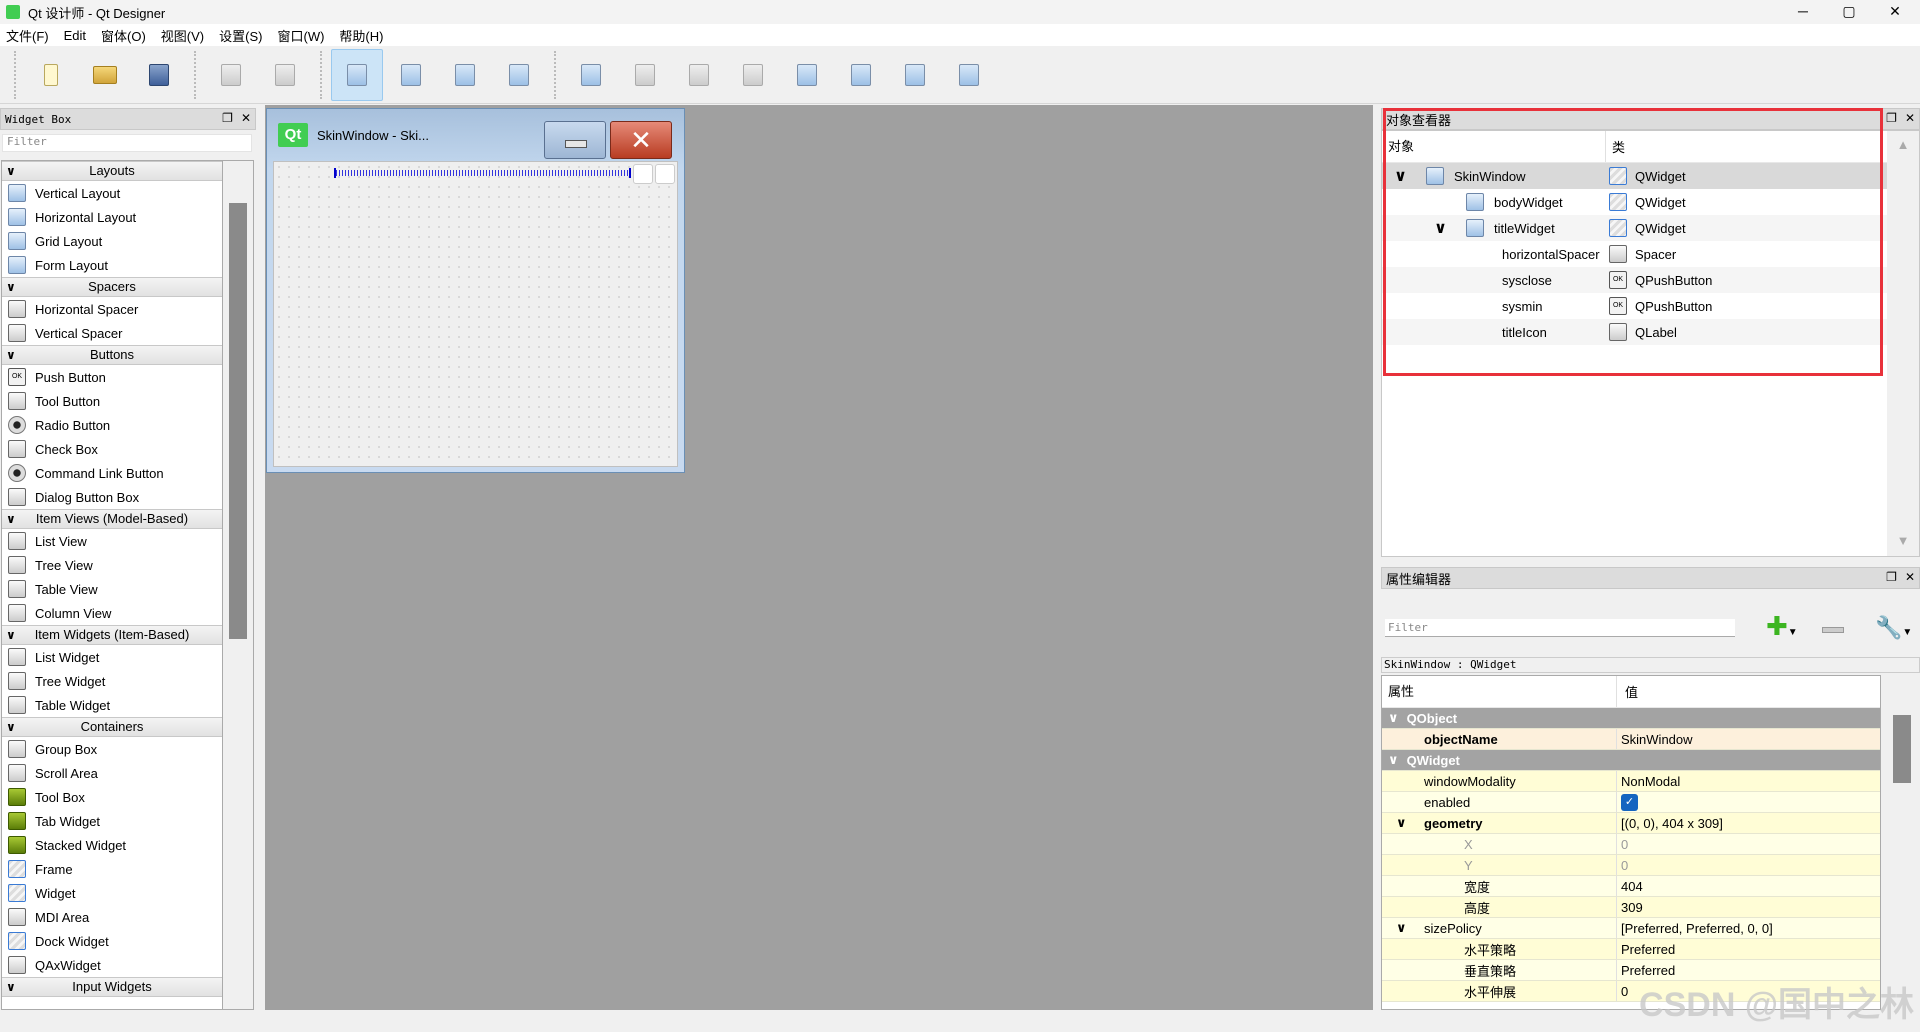 Image resolution: width=1920 pixels, height=1032 pixels. I want to click on property-value-cell: ✓, so click(1627, 802).